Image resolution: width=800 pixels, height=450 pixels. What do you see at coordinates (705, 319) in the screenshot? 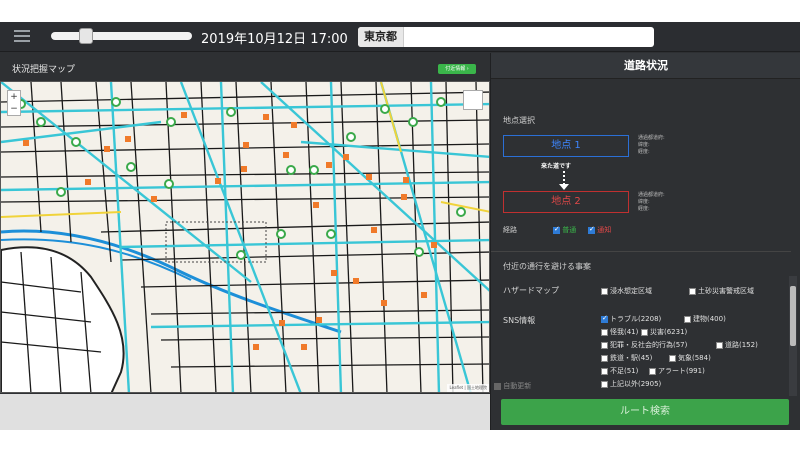
I see `sns-building-checkbox: 建物(400)` at bounding box center [705, 319].